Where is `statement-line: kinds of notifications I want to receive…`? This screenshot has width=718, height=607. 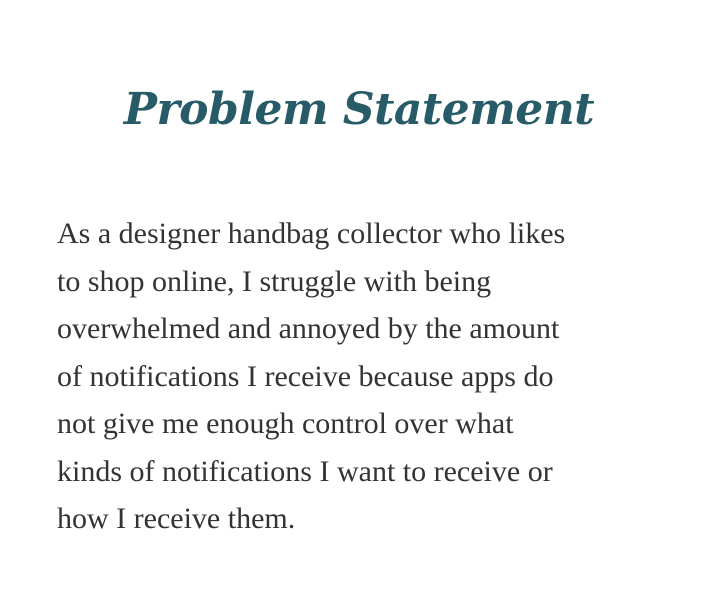 statement-line: kinds of notifications I want to receive… is located at coordinates (305, 471).